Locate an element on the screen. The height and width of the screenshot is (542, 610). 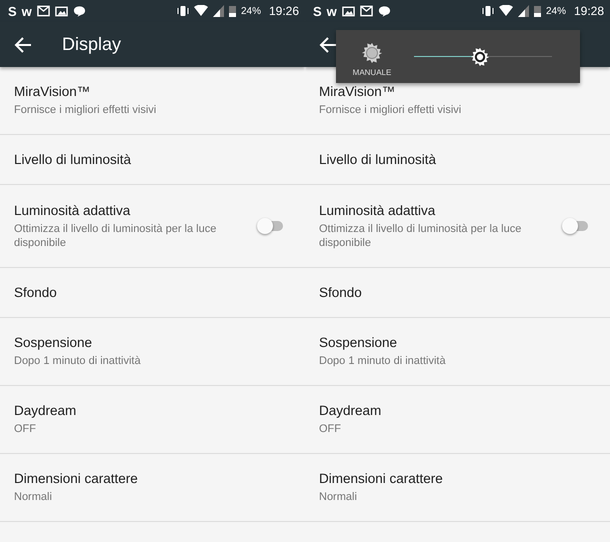
clock: 19:28 is located at coordinates (589, 11).